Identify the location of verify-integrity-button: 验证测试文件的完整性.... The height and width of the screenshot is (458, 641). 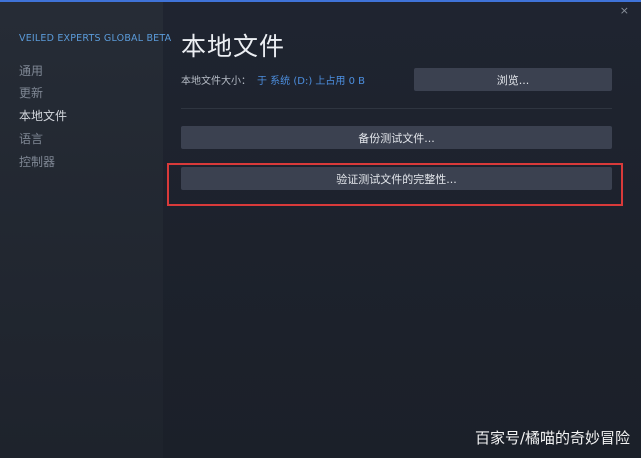
(396, 178).